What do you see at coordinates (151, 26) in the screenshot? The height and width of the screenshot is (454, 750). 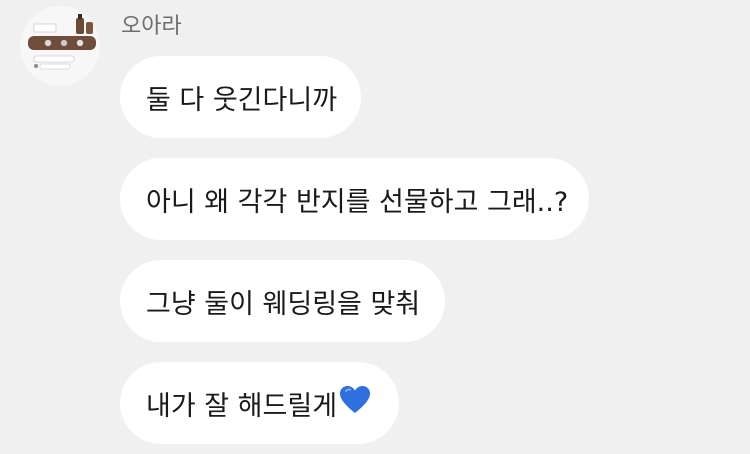 I see `sender-name: 오아라` at bounding box center [151, 26].